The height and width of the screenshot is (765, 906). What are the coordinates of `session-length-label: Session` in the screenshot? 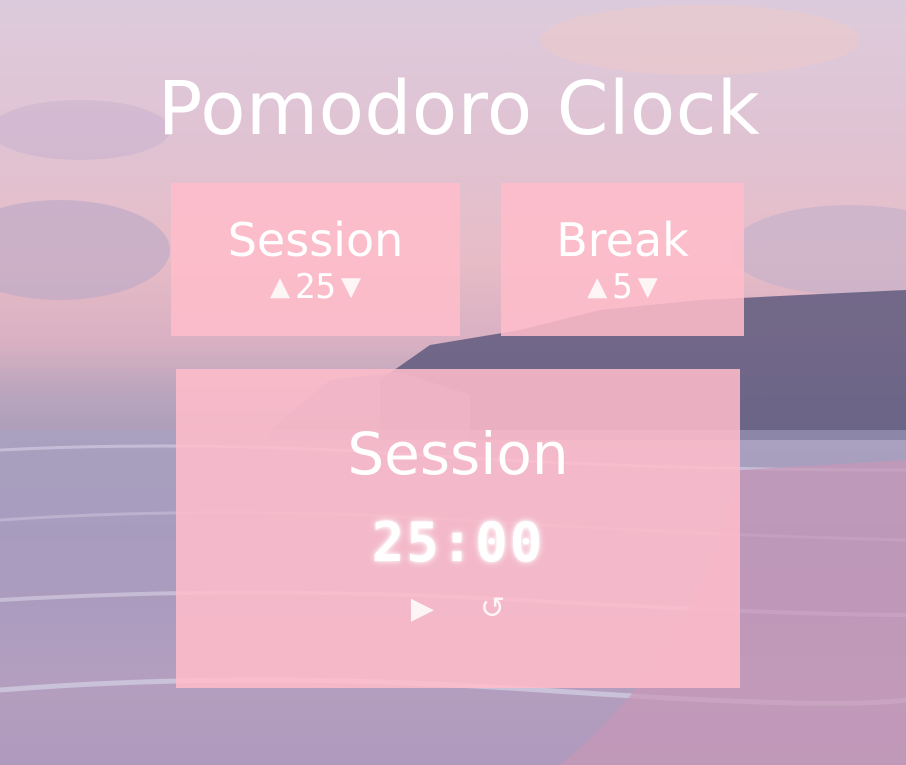 It's located at (315, 240).